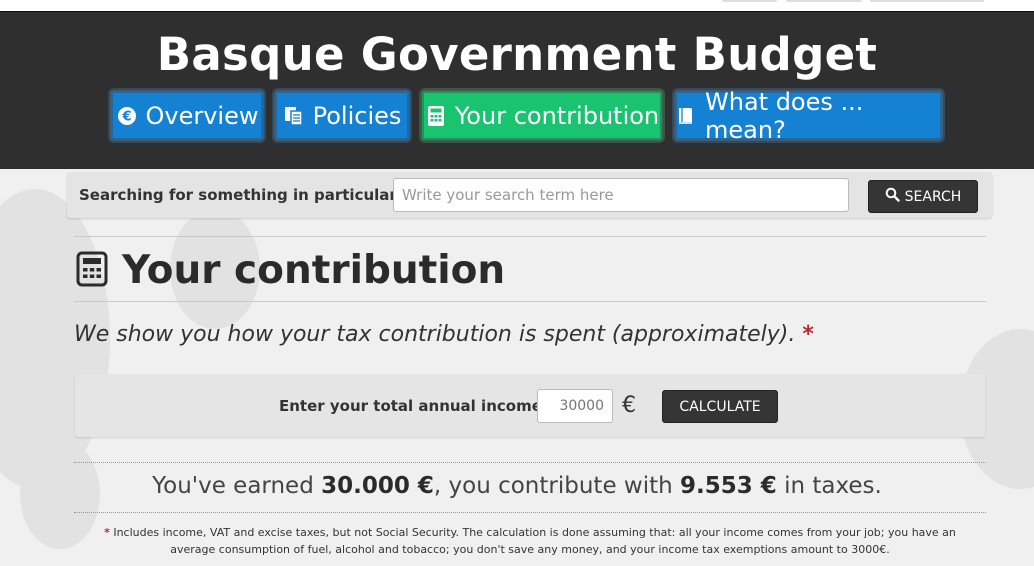 The image size is (1034, 566). Describe the element at coordinates (517, 5) in the screenshot. I see `browser-top-strip` at that location.